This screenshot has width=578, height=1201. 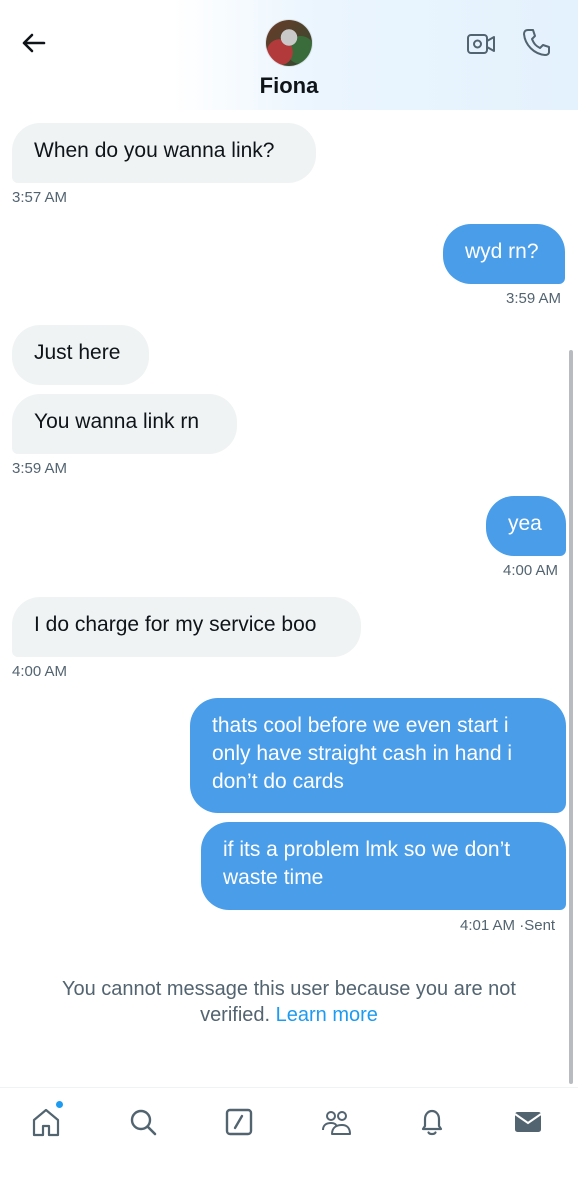 I want to click on learn-more-link: Learn more, so click(x=327, y=1015).